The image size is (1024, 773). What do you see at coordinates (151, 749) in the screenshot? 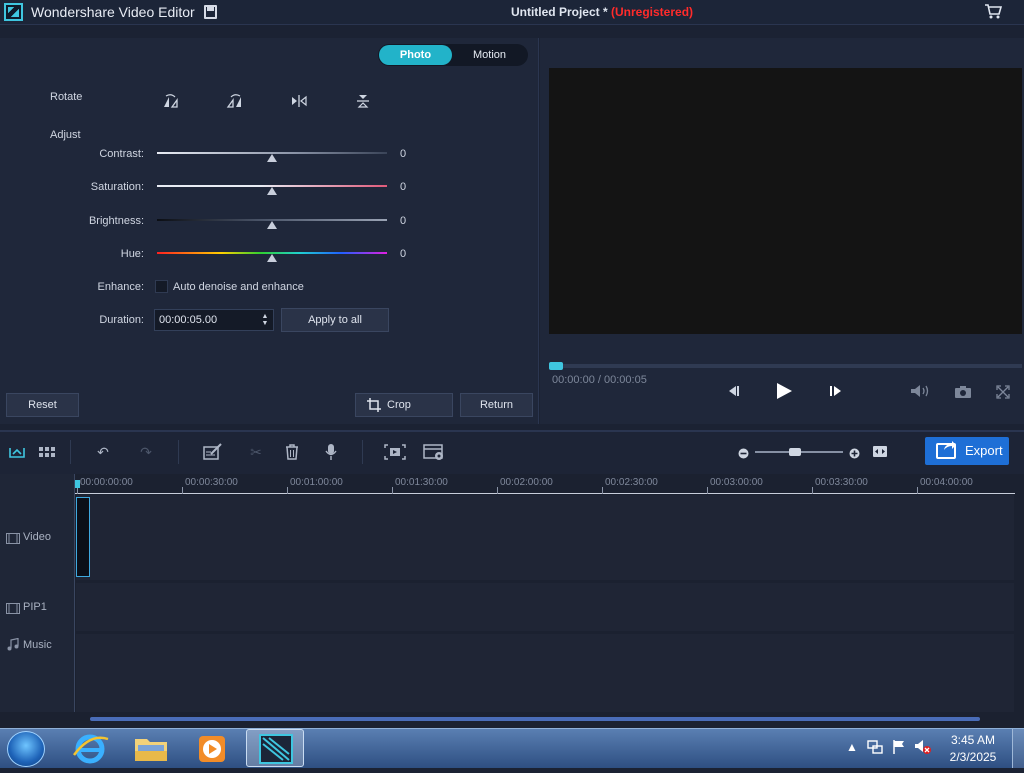
I see `file-explorer-icon` at bounding box center [151, 749].